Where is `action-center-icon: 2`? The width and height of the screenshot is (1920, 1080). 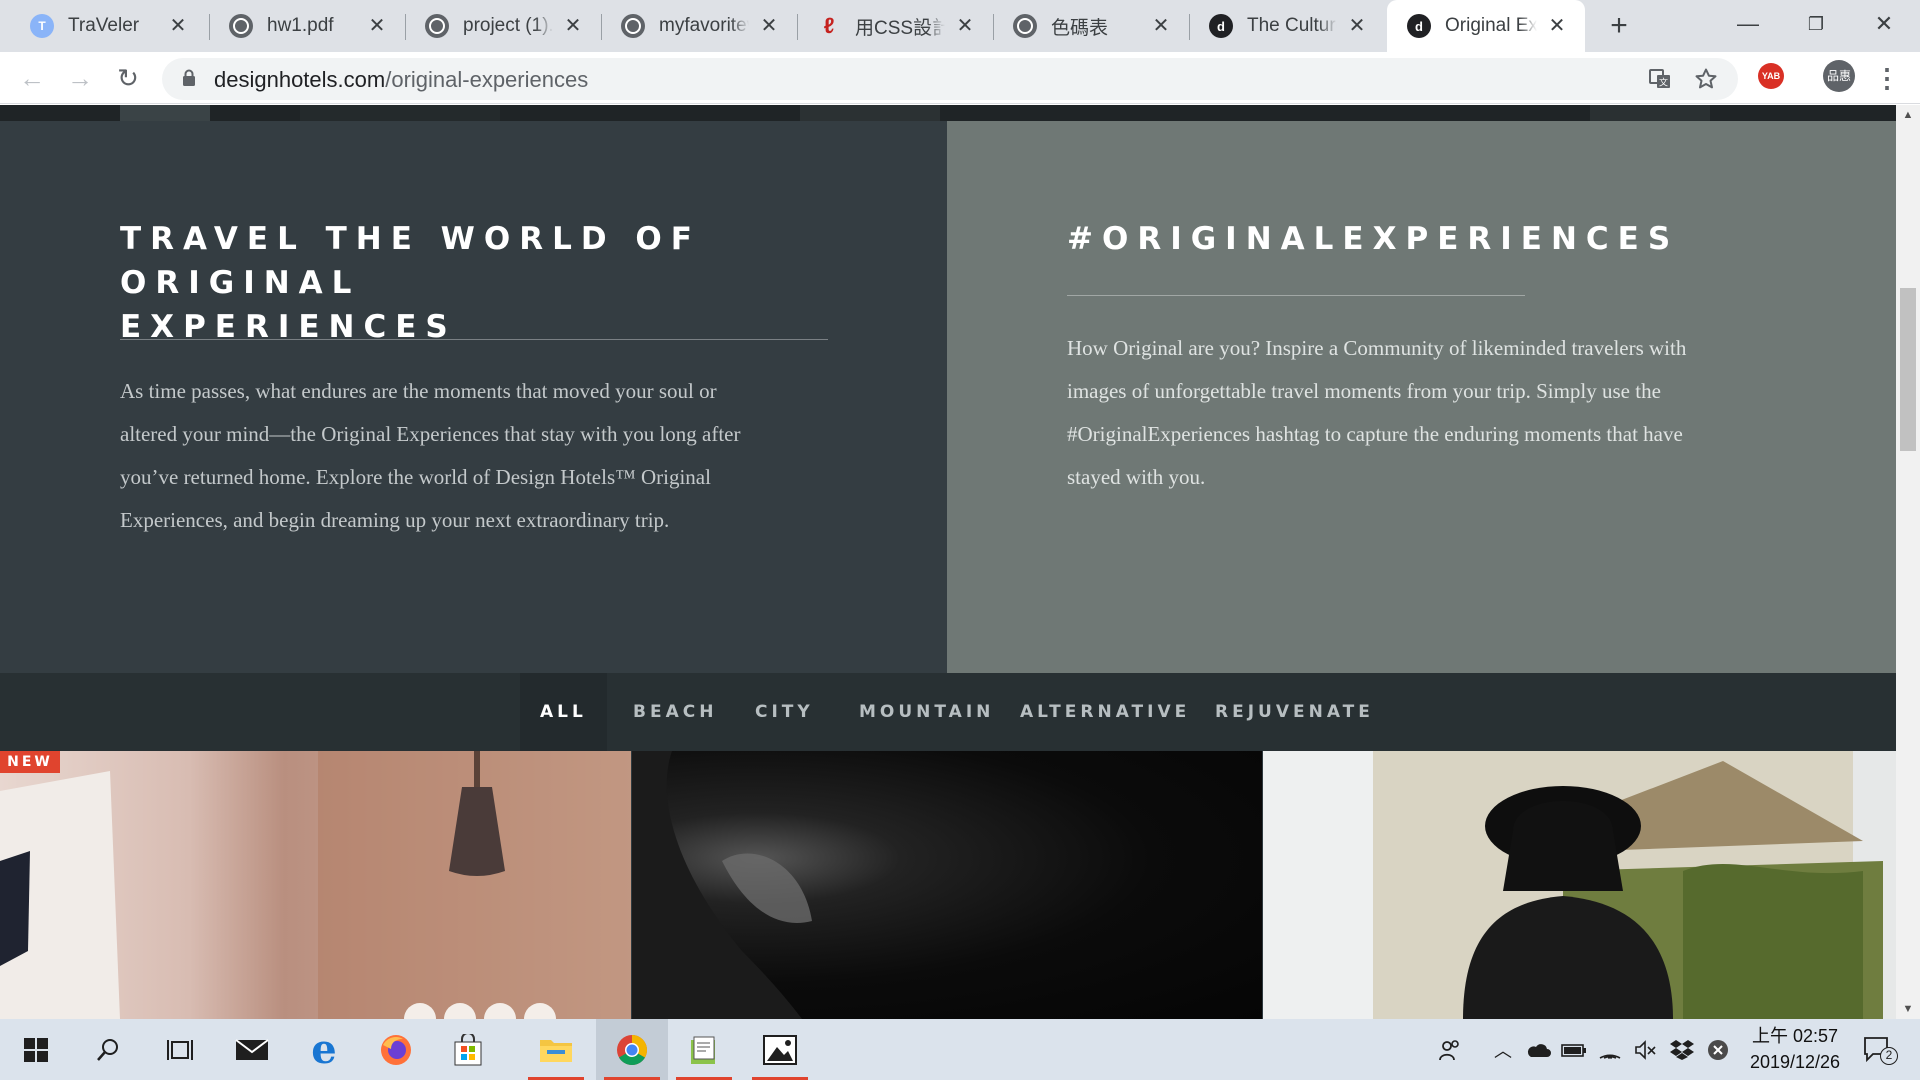 action-center-icon: 2 is located at coordinates (1878, 1051).